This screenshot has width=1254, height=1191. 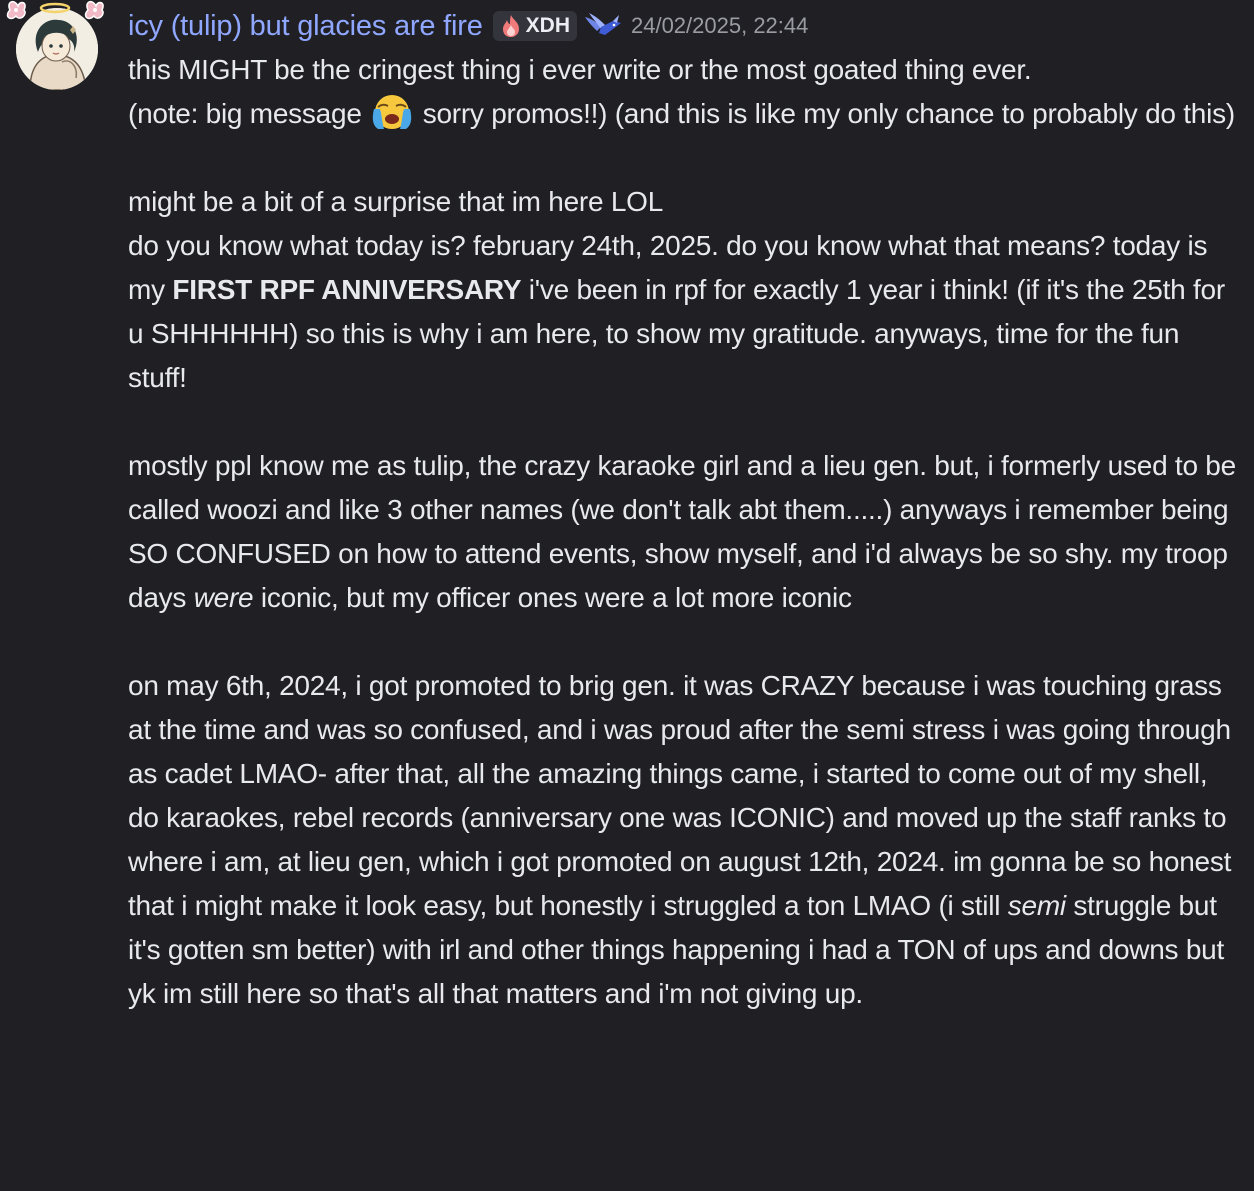 What do you see at coordinates (392, 112) in the screenshot?
I see `loudly-crying-face-icon` at bounding box center [392, 112].